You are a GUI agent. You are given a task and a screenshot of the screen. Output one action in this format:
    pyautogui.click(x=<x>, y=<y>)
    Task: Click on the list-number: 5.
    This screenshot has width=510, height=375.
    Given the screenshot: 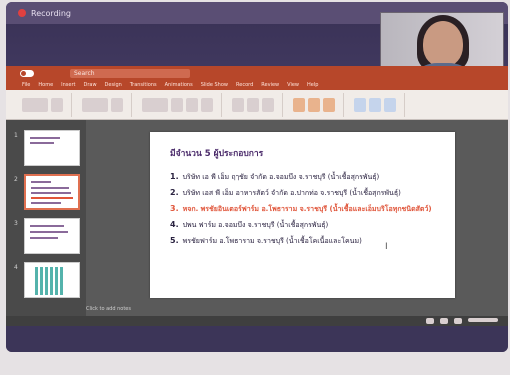 What is the action you would take?
    pyautogui.click(x=174, y=240)
    